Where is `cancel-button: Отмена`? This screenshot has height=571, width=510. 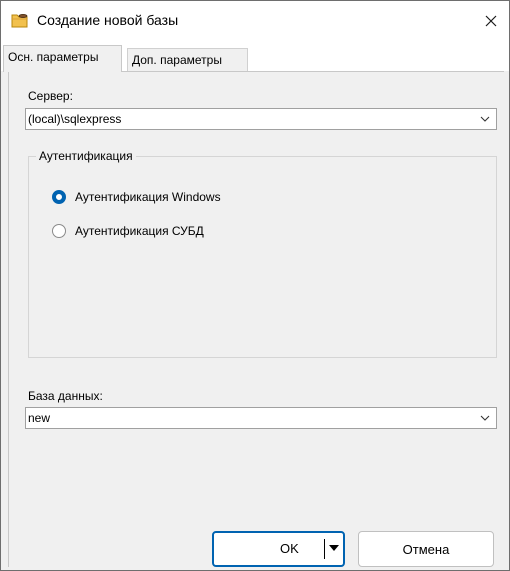 cancel-button: Отмена is located at coordinates (426, 549).